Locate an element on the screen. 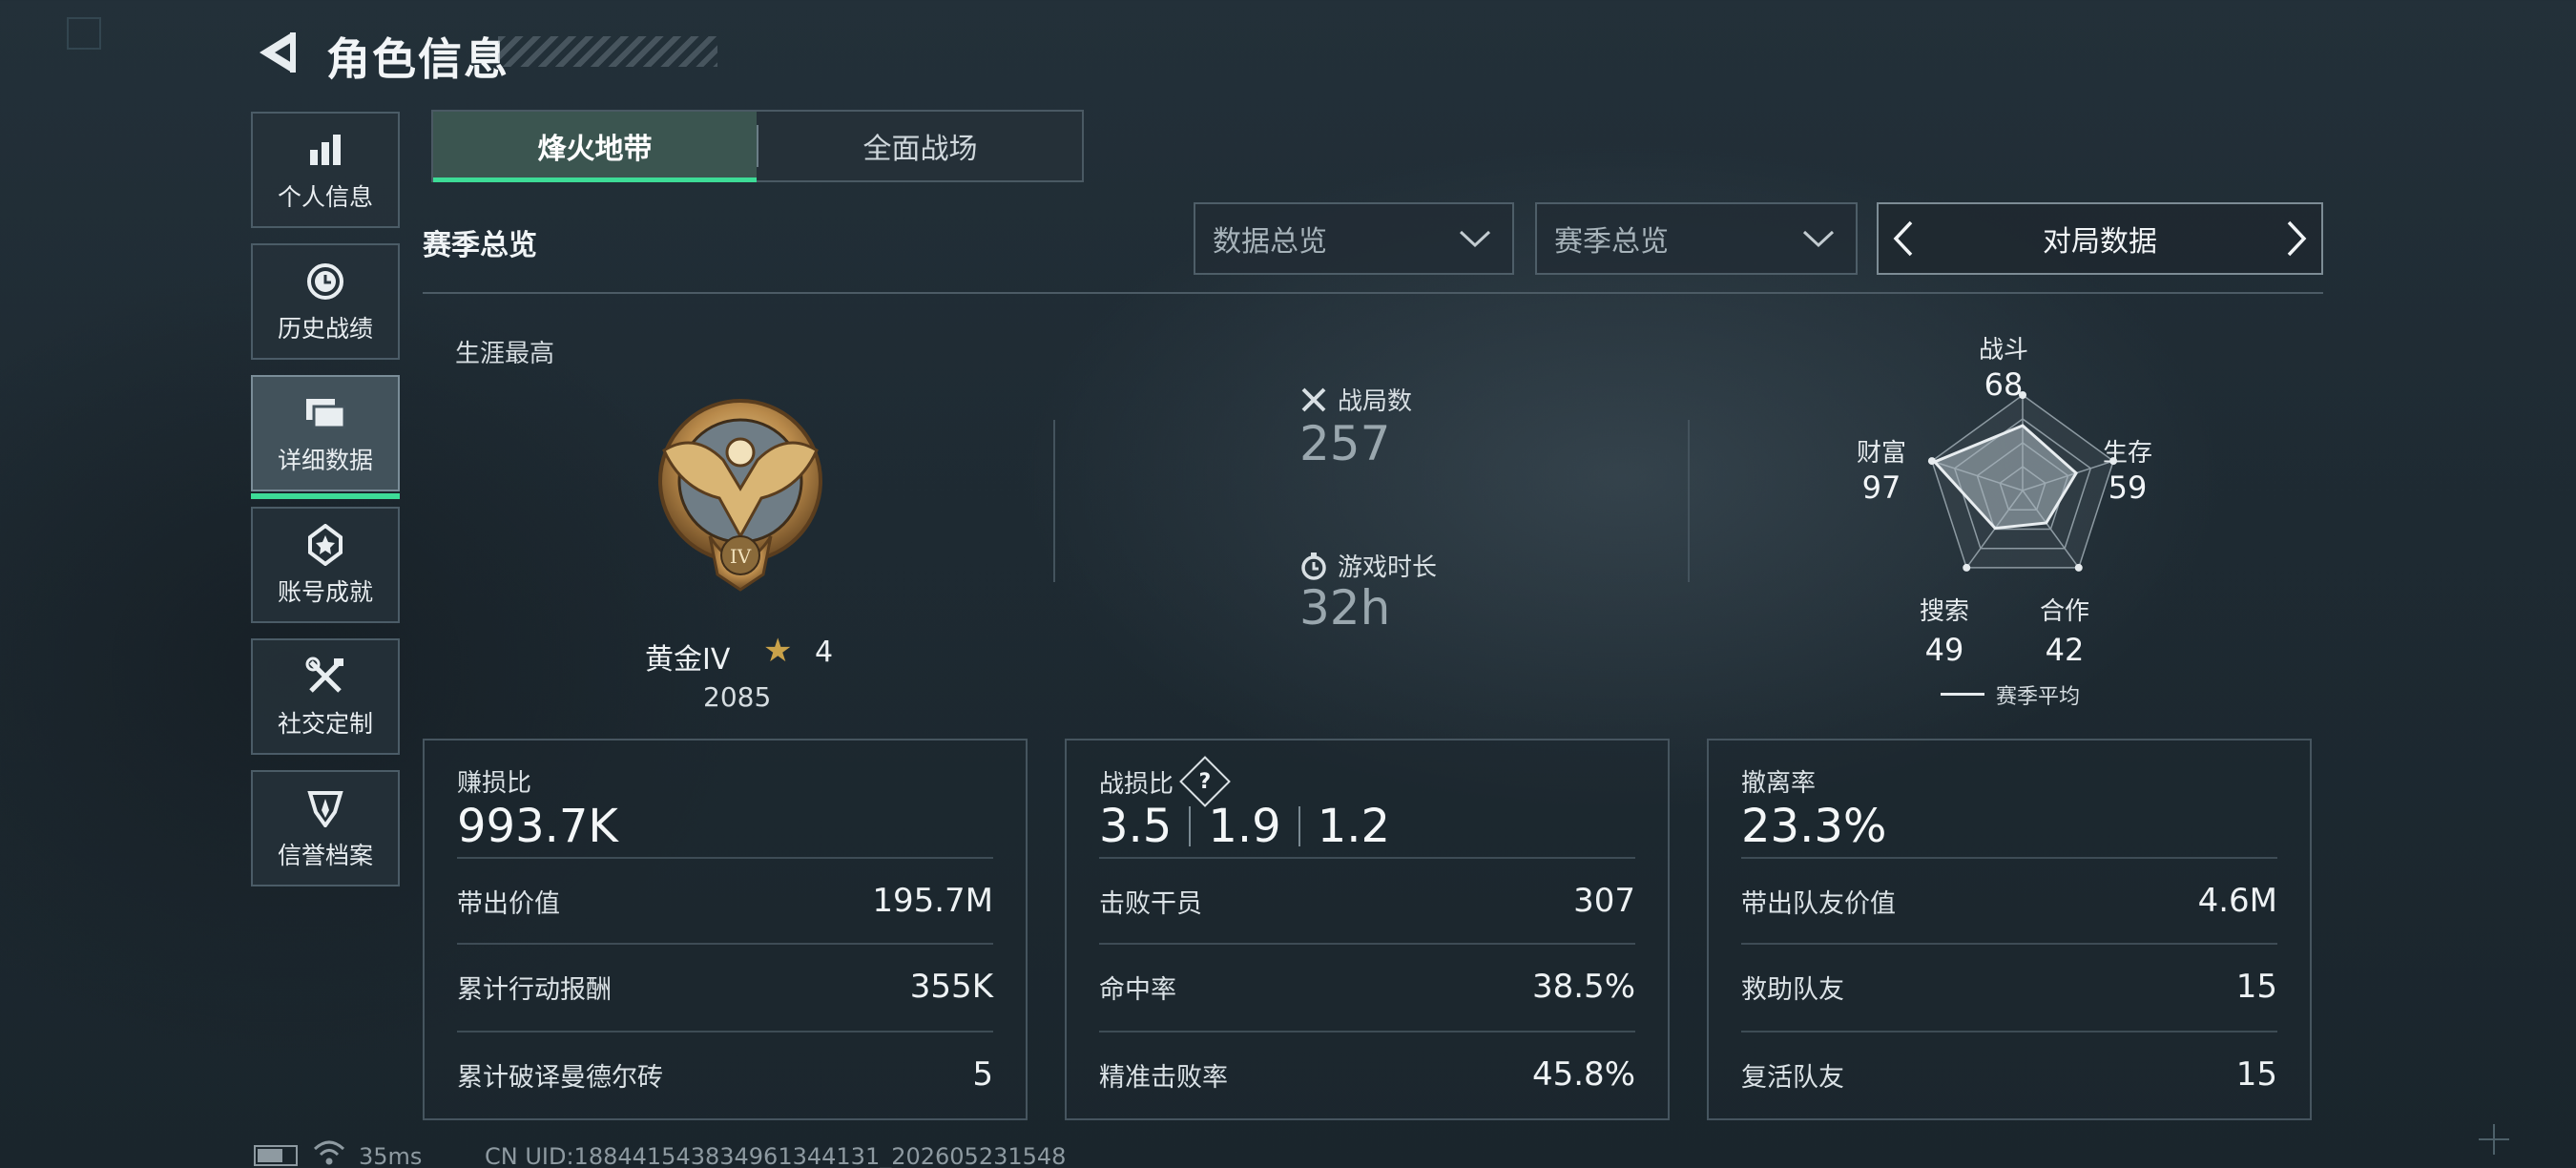  radar-label-teamwork: 合作 is located at coordinates (2064, 612).